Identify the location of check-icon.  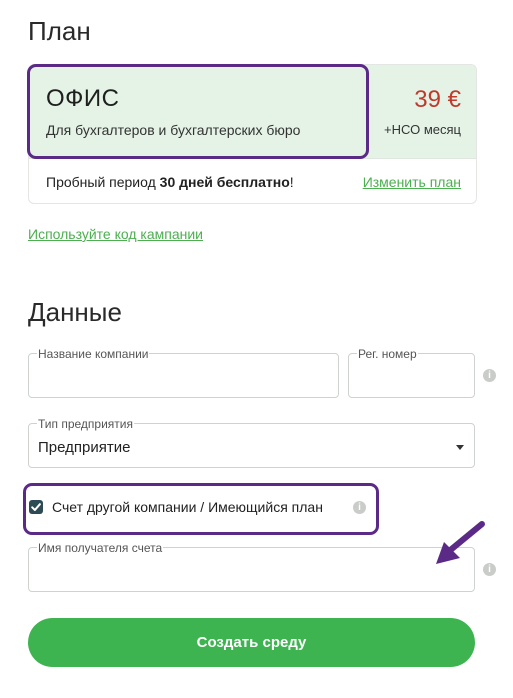
(36, 507).